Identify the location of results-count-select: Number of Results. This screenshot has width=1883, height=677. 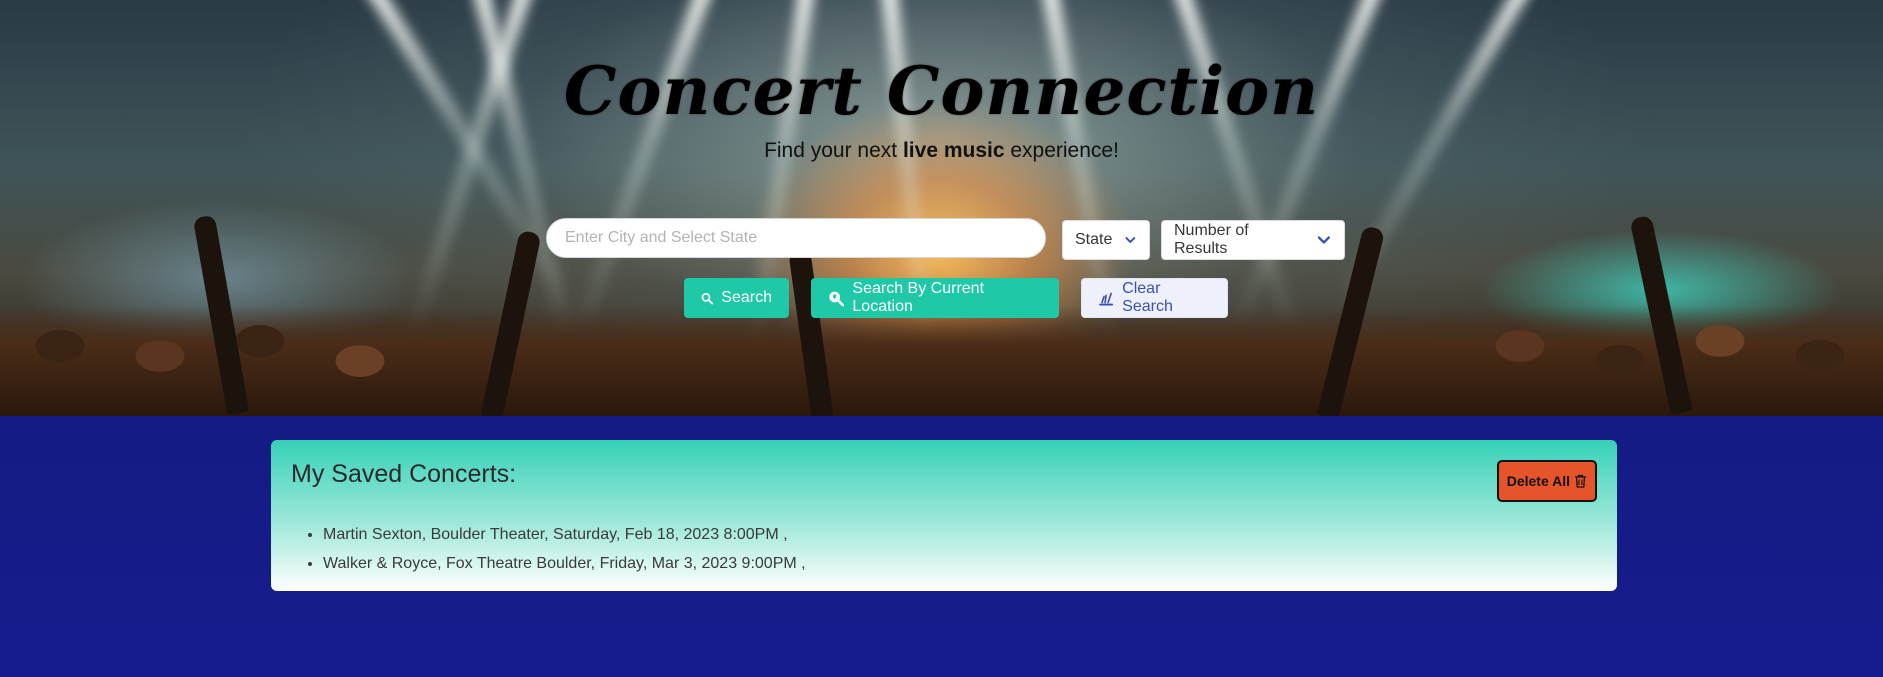
(1253, 240).